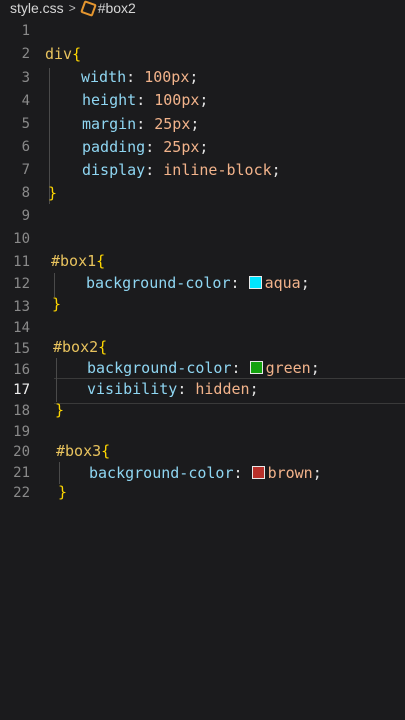  I want to click on code-line-active: visibility: hidden;, so click(173, 389).